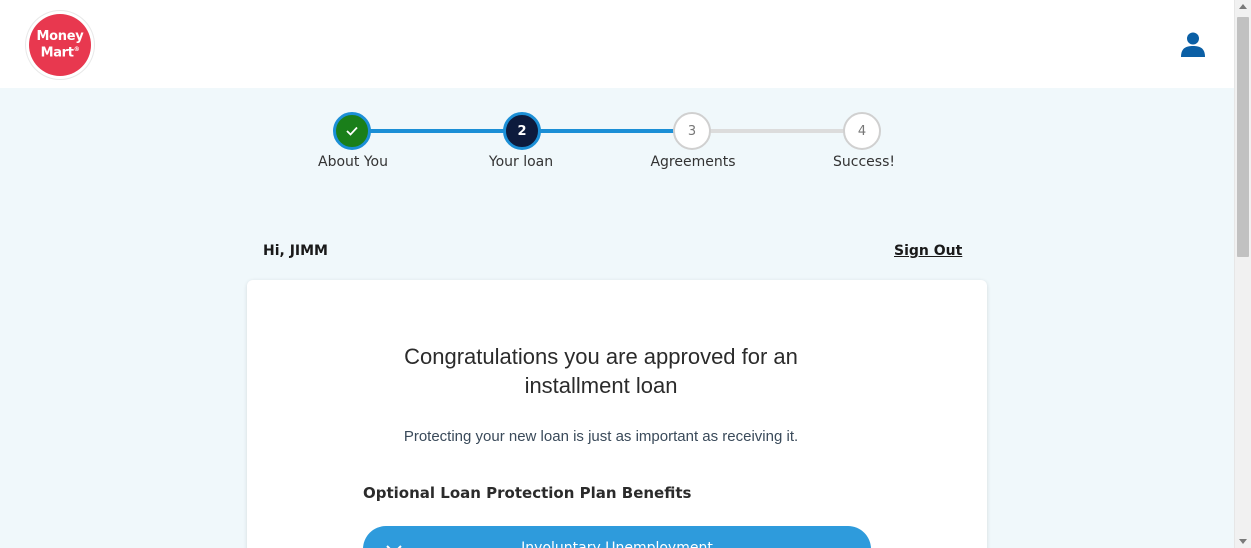 This screenshot has height=548, width=1251. Describe the element at coordinates (1243, 541) in the screenshot. I see `scroll-down-arrow-icon` at that location.